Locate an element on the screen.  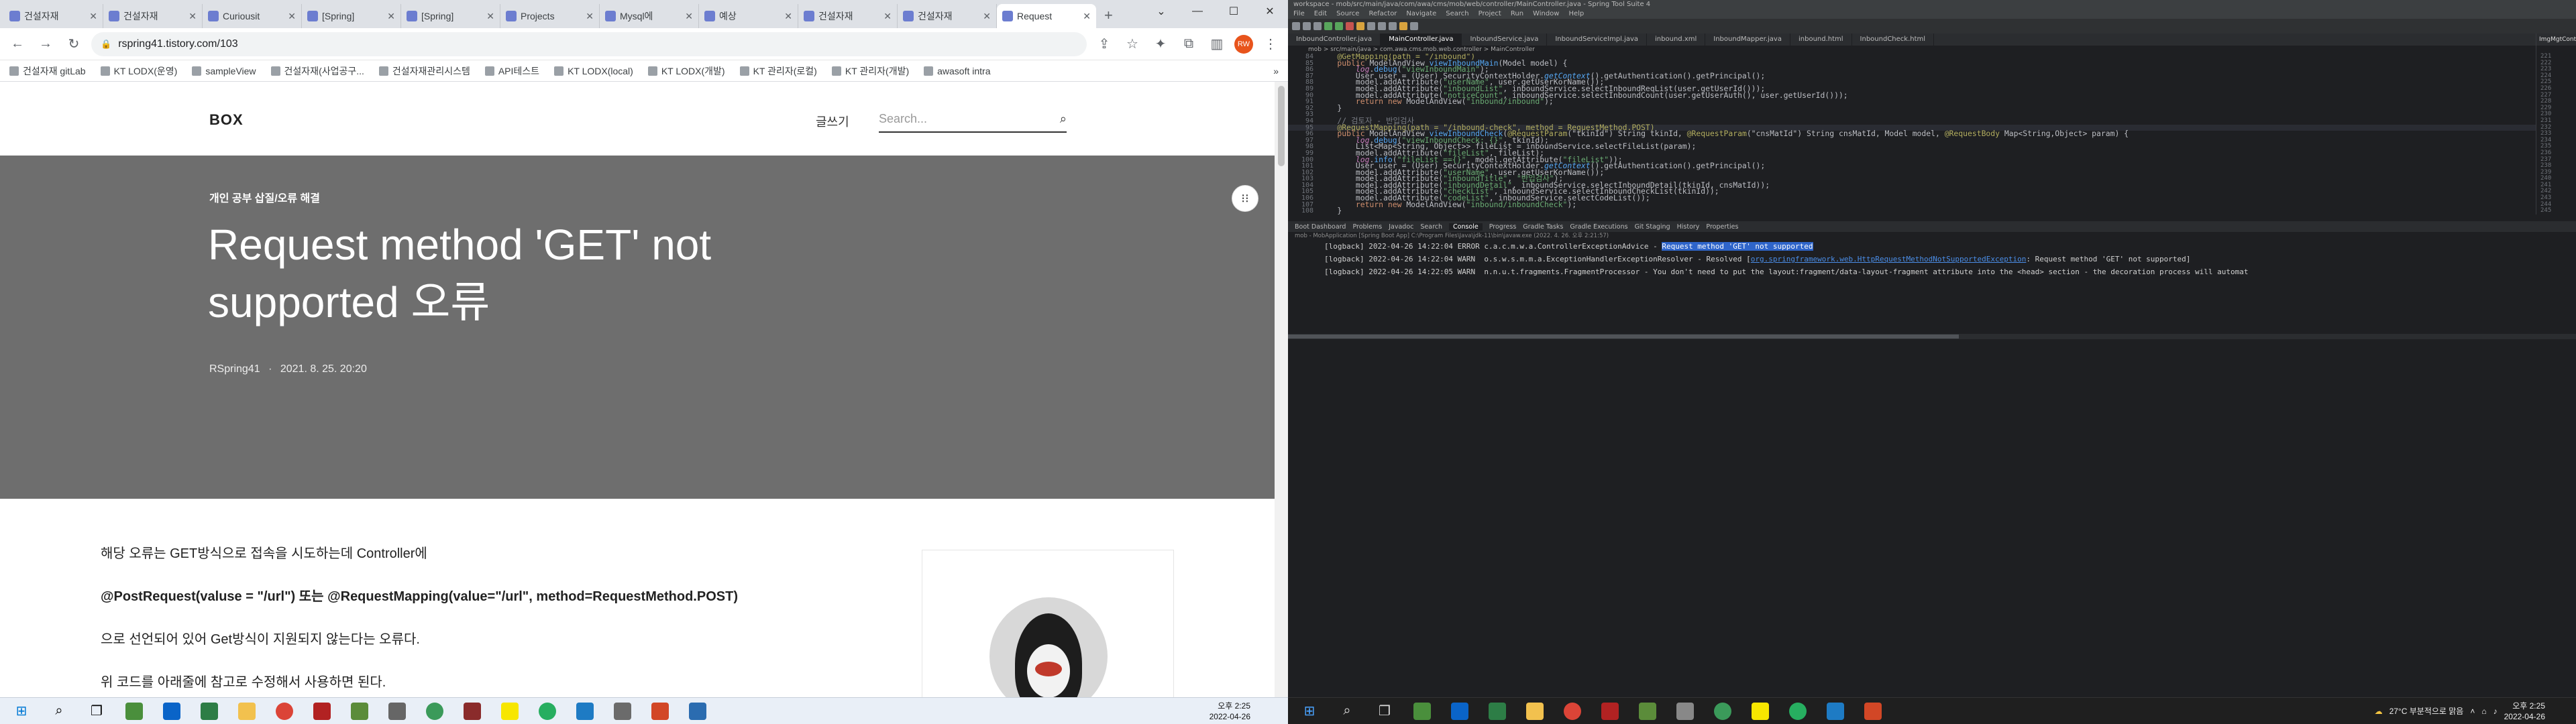
panel-tab: Progress is located at coordinates (1503, 227).